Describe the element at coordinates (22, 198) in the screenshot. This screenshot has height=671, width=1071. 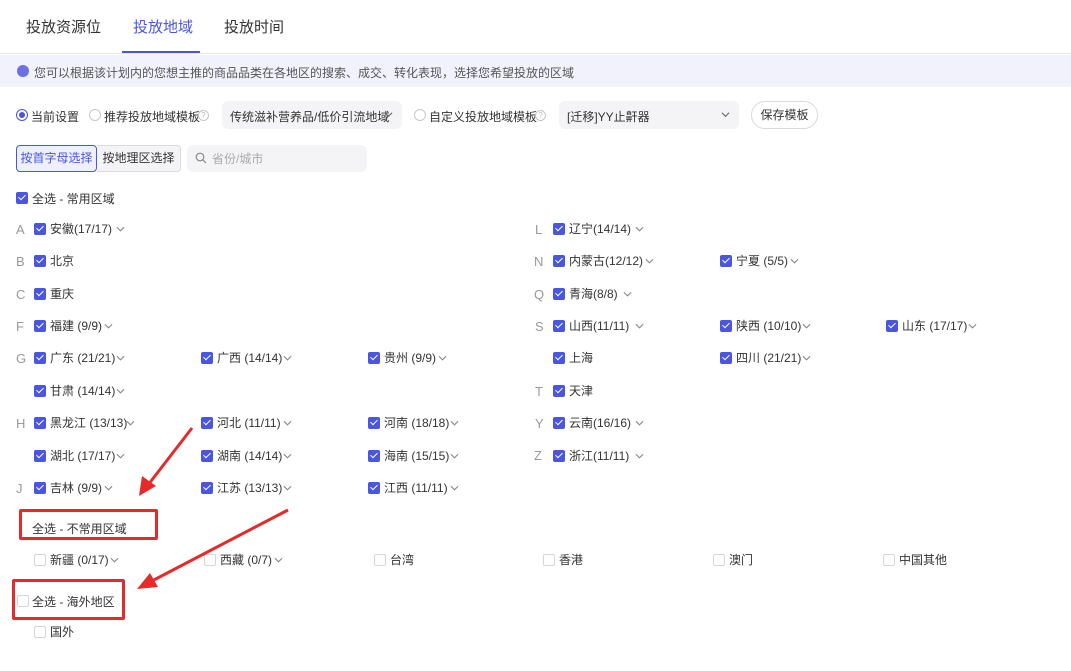
I see `select-all-common-checkbox` at that location.